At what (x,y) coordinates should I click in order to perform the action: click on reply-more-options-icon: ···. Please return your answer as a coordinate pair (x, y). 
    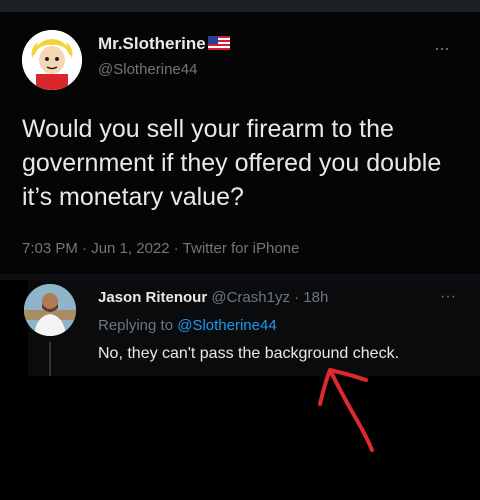
    Looking at the image, I should click on (448, 297).